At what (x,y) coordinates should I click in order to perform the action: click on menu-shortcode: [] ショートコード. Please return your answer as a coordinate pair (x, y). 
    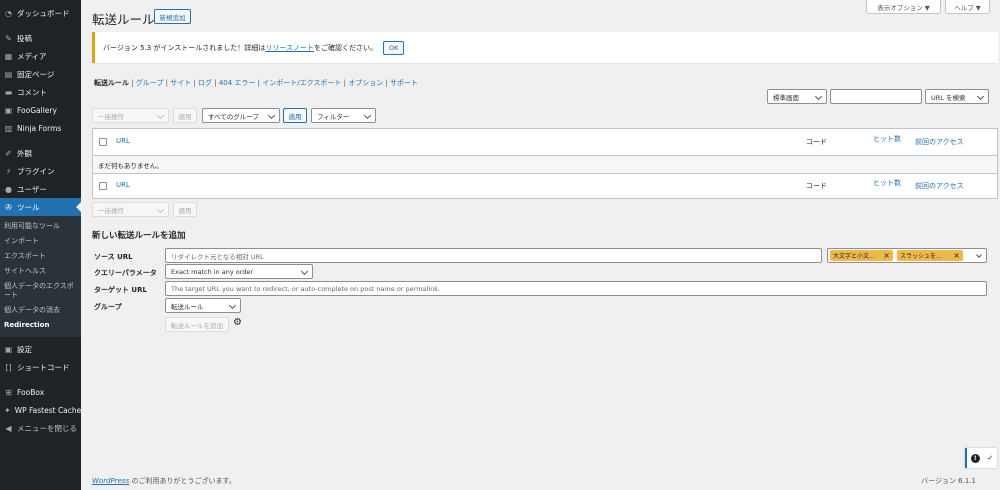
    Looking at the image, I should click on (40, 367).